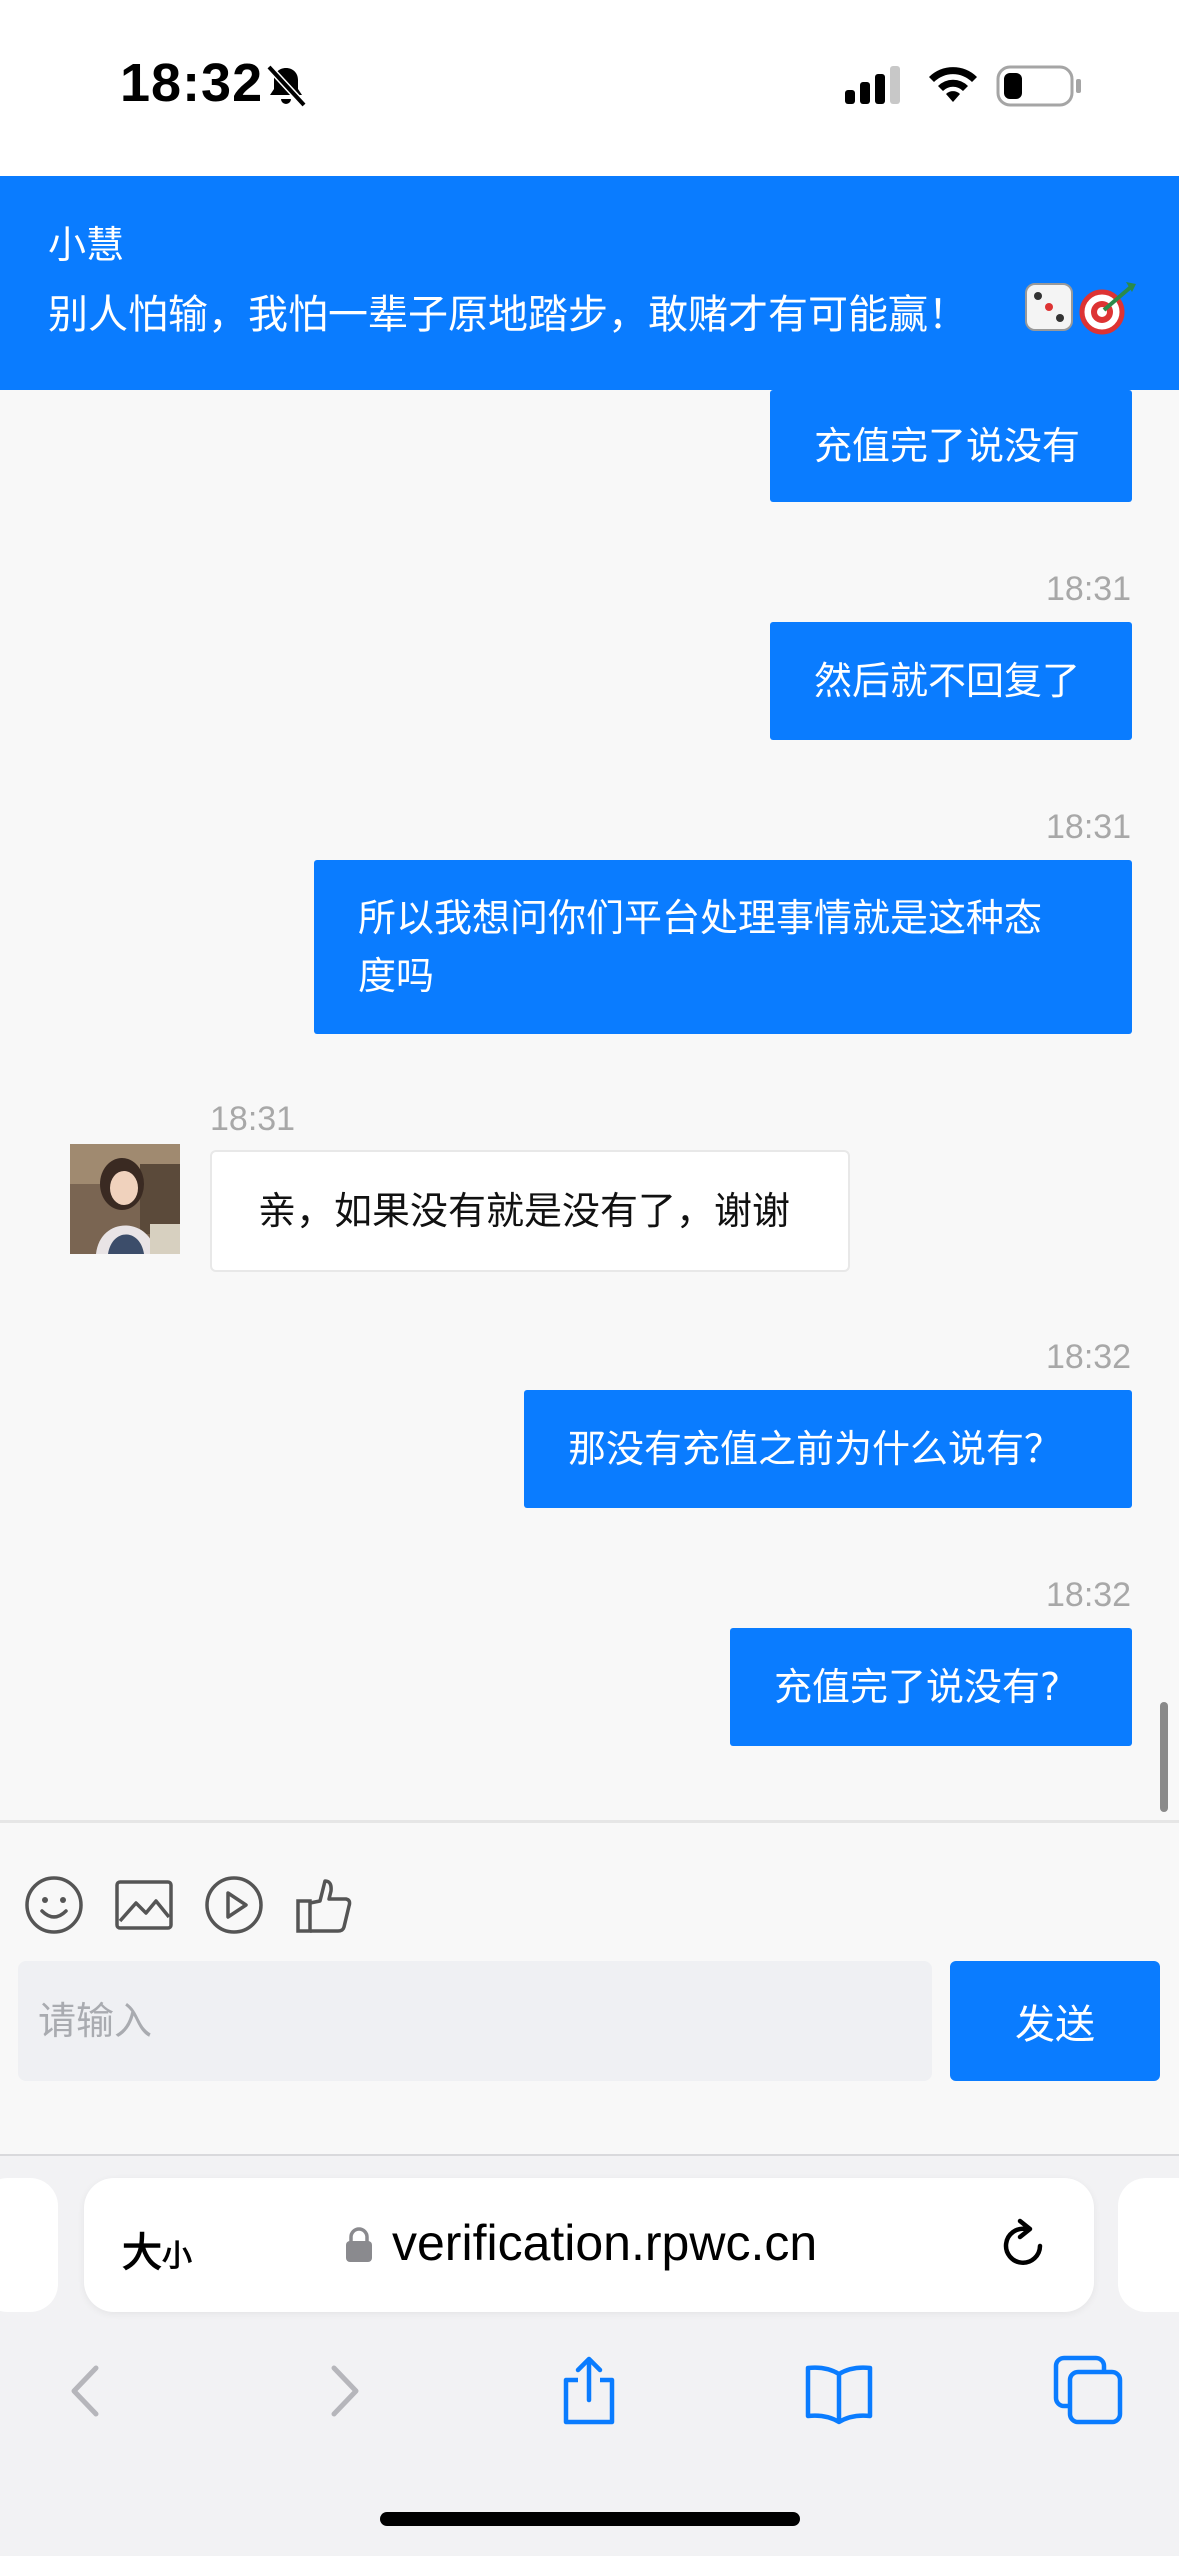 This screenshot has width=1179, height=2556. I want to click on send-button: 发送, so click(1055, 2021).